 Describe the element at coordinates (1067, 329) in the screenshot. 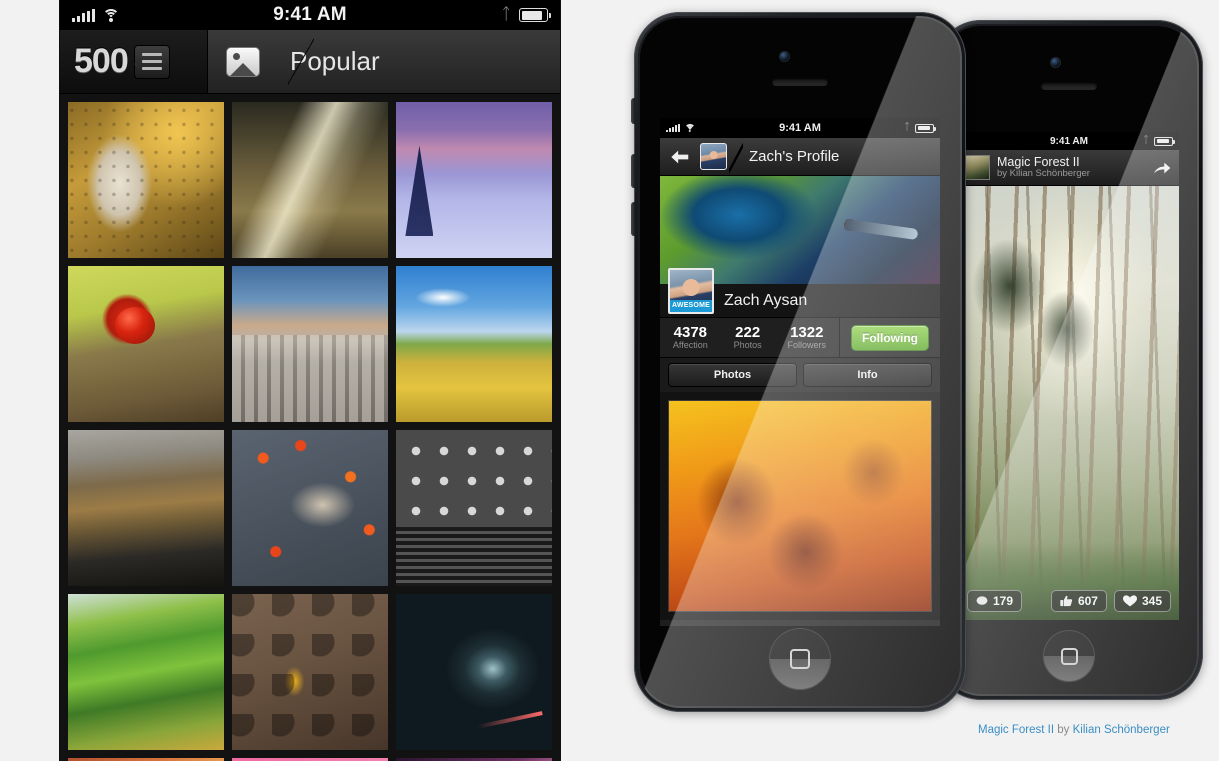

I see `forest-canopy-secondary` at that location.